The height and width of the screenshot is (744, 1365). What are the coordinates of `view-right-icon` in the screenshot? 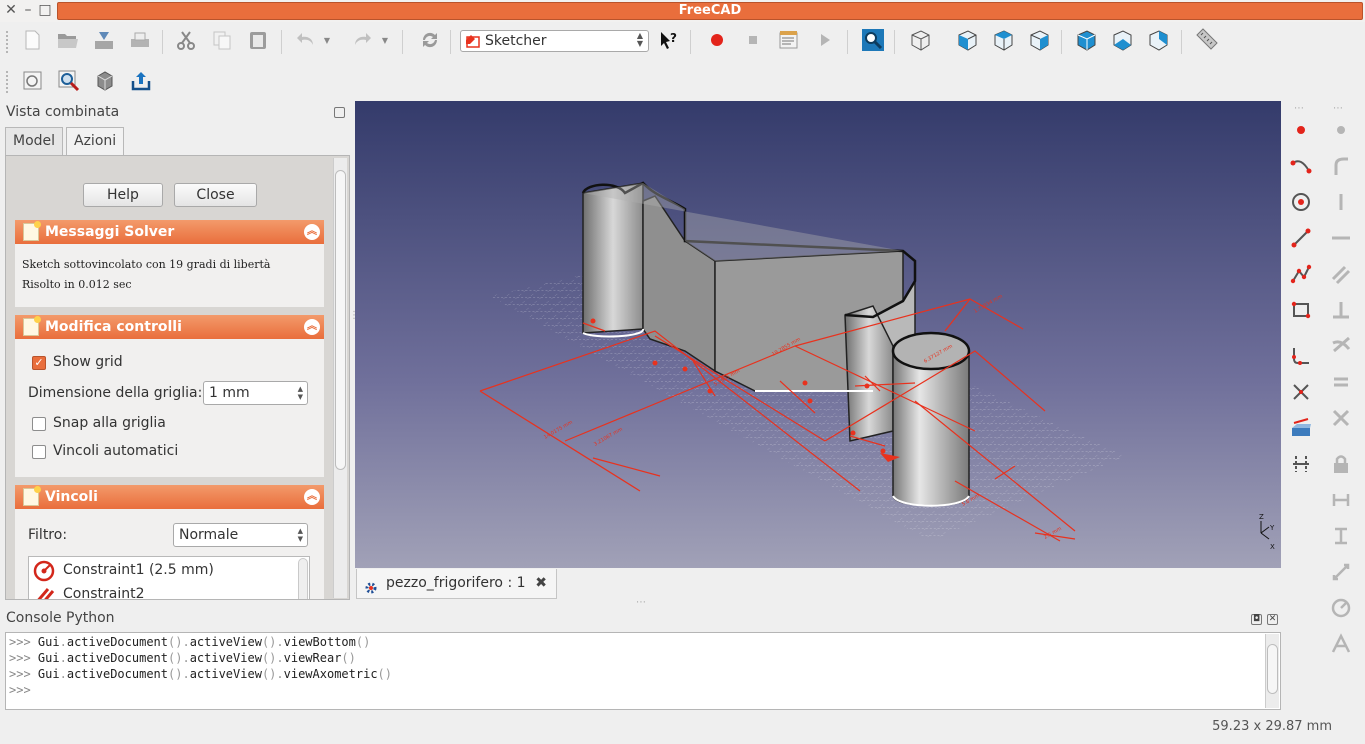 It's located at (1039, 40).